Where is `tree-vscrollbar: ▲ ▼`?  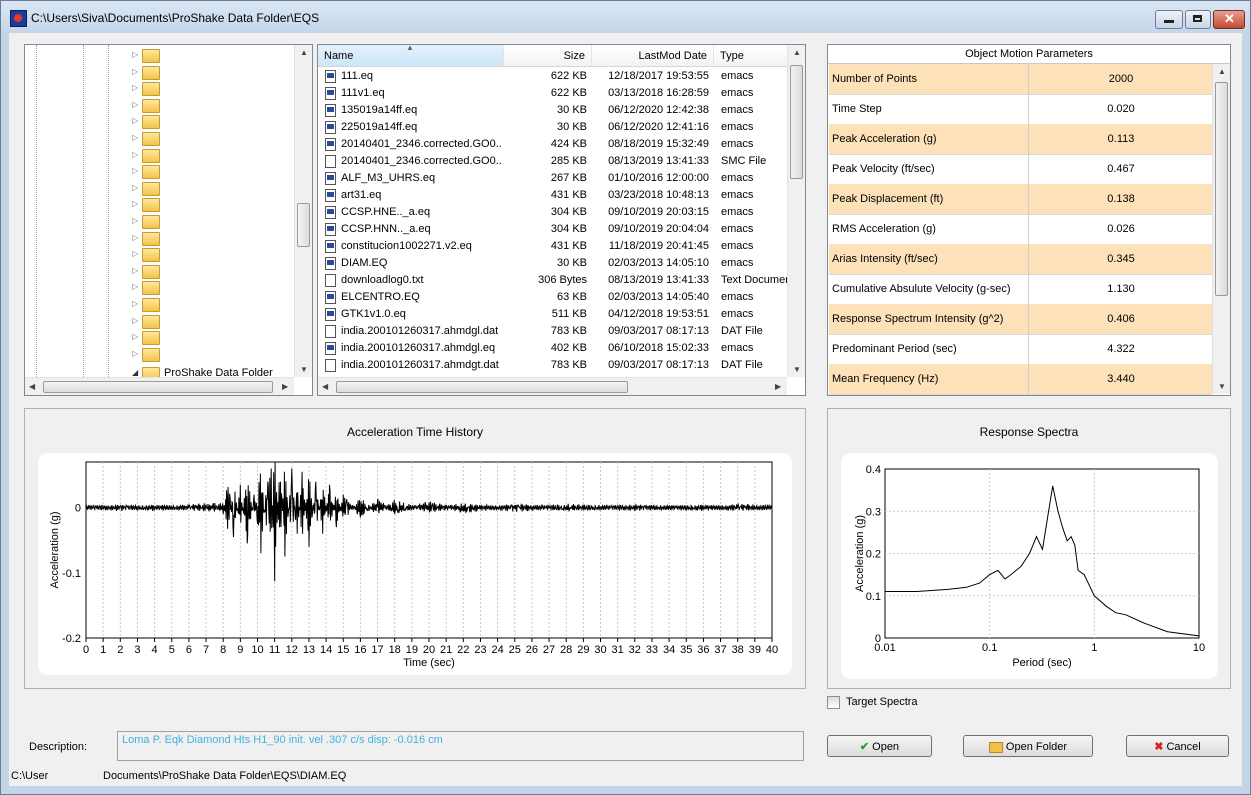
tree-vscrollbar: ▲ ▼ is located at coordinates (303, 211).